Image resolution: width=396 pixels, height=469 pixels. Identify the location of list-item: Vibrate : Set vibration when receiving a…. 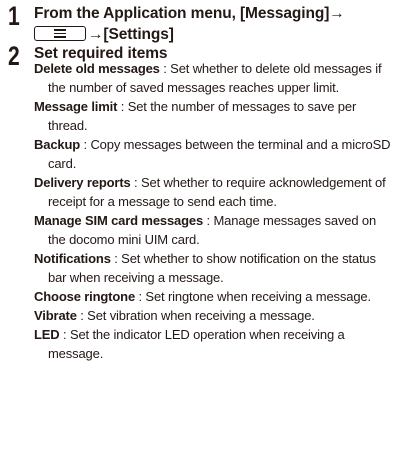
(214, 315).